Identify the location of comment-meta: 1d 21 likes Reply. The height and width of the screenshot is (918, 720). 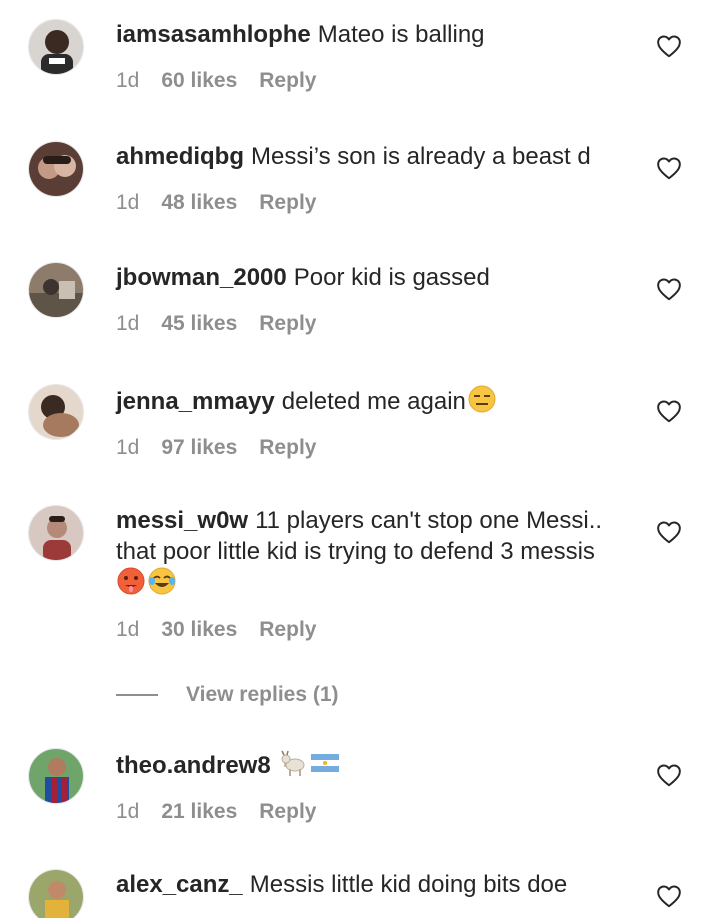
(376, 812).